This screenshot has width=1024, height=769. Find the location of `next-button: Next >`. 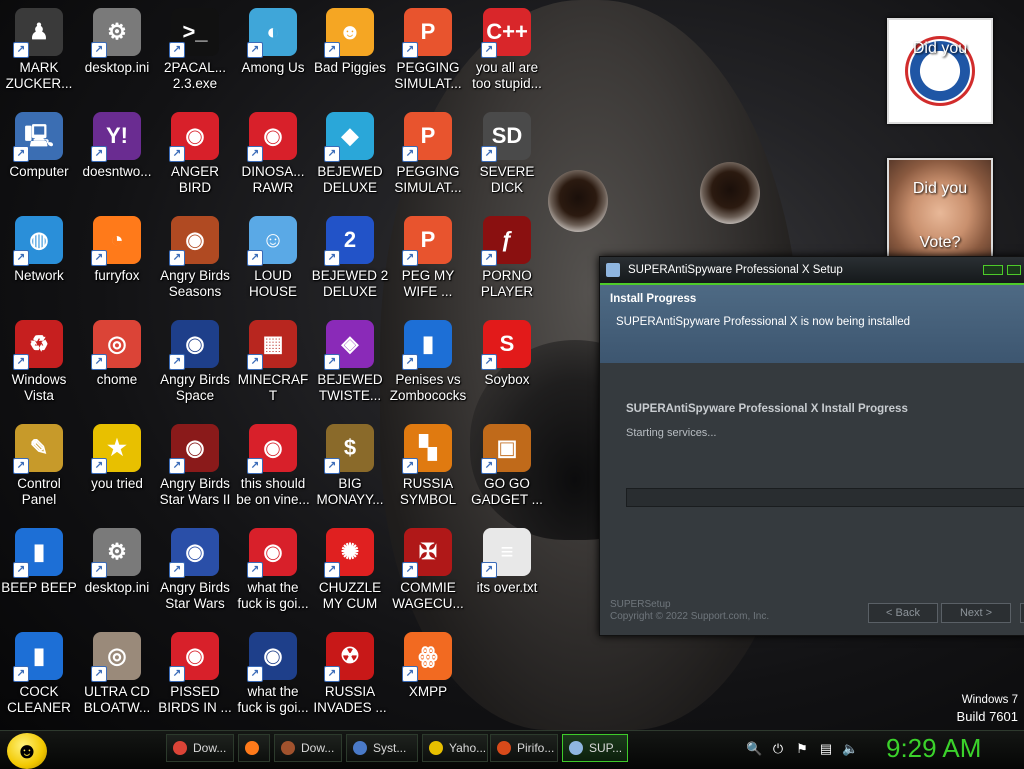

next-button: Next > is located at coordinates (976, 613).